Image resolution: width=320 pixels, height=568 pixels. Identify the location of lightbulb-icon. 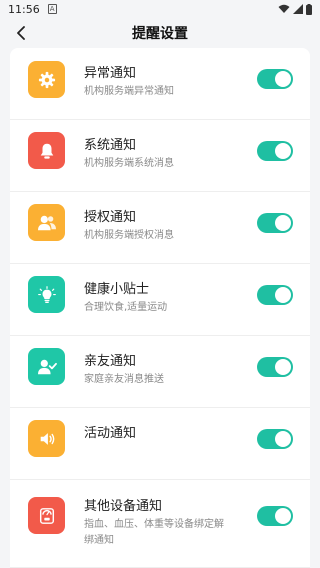
(46, 294).